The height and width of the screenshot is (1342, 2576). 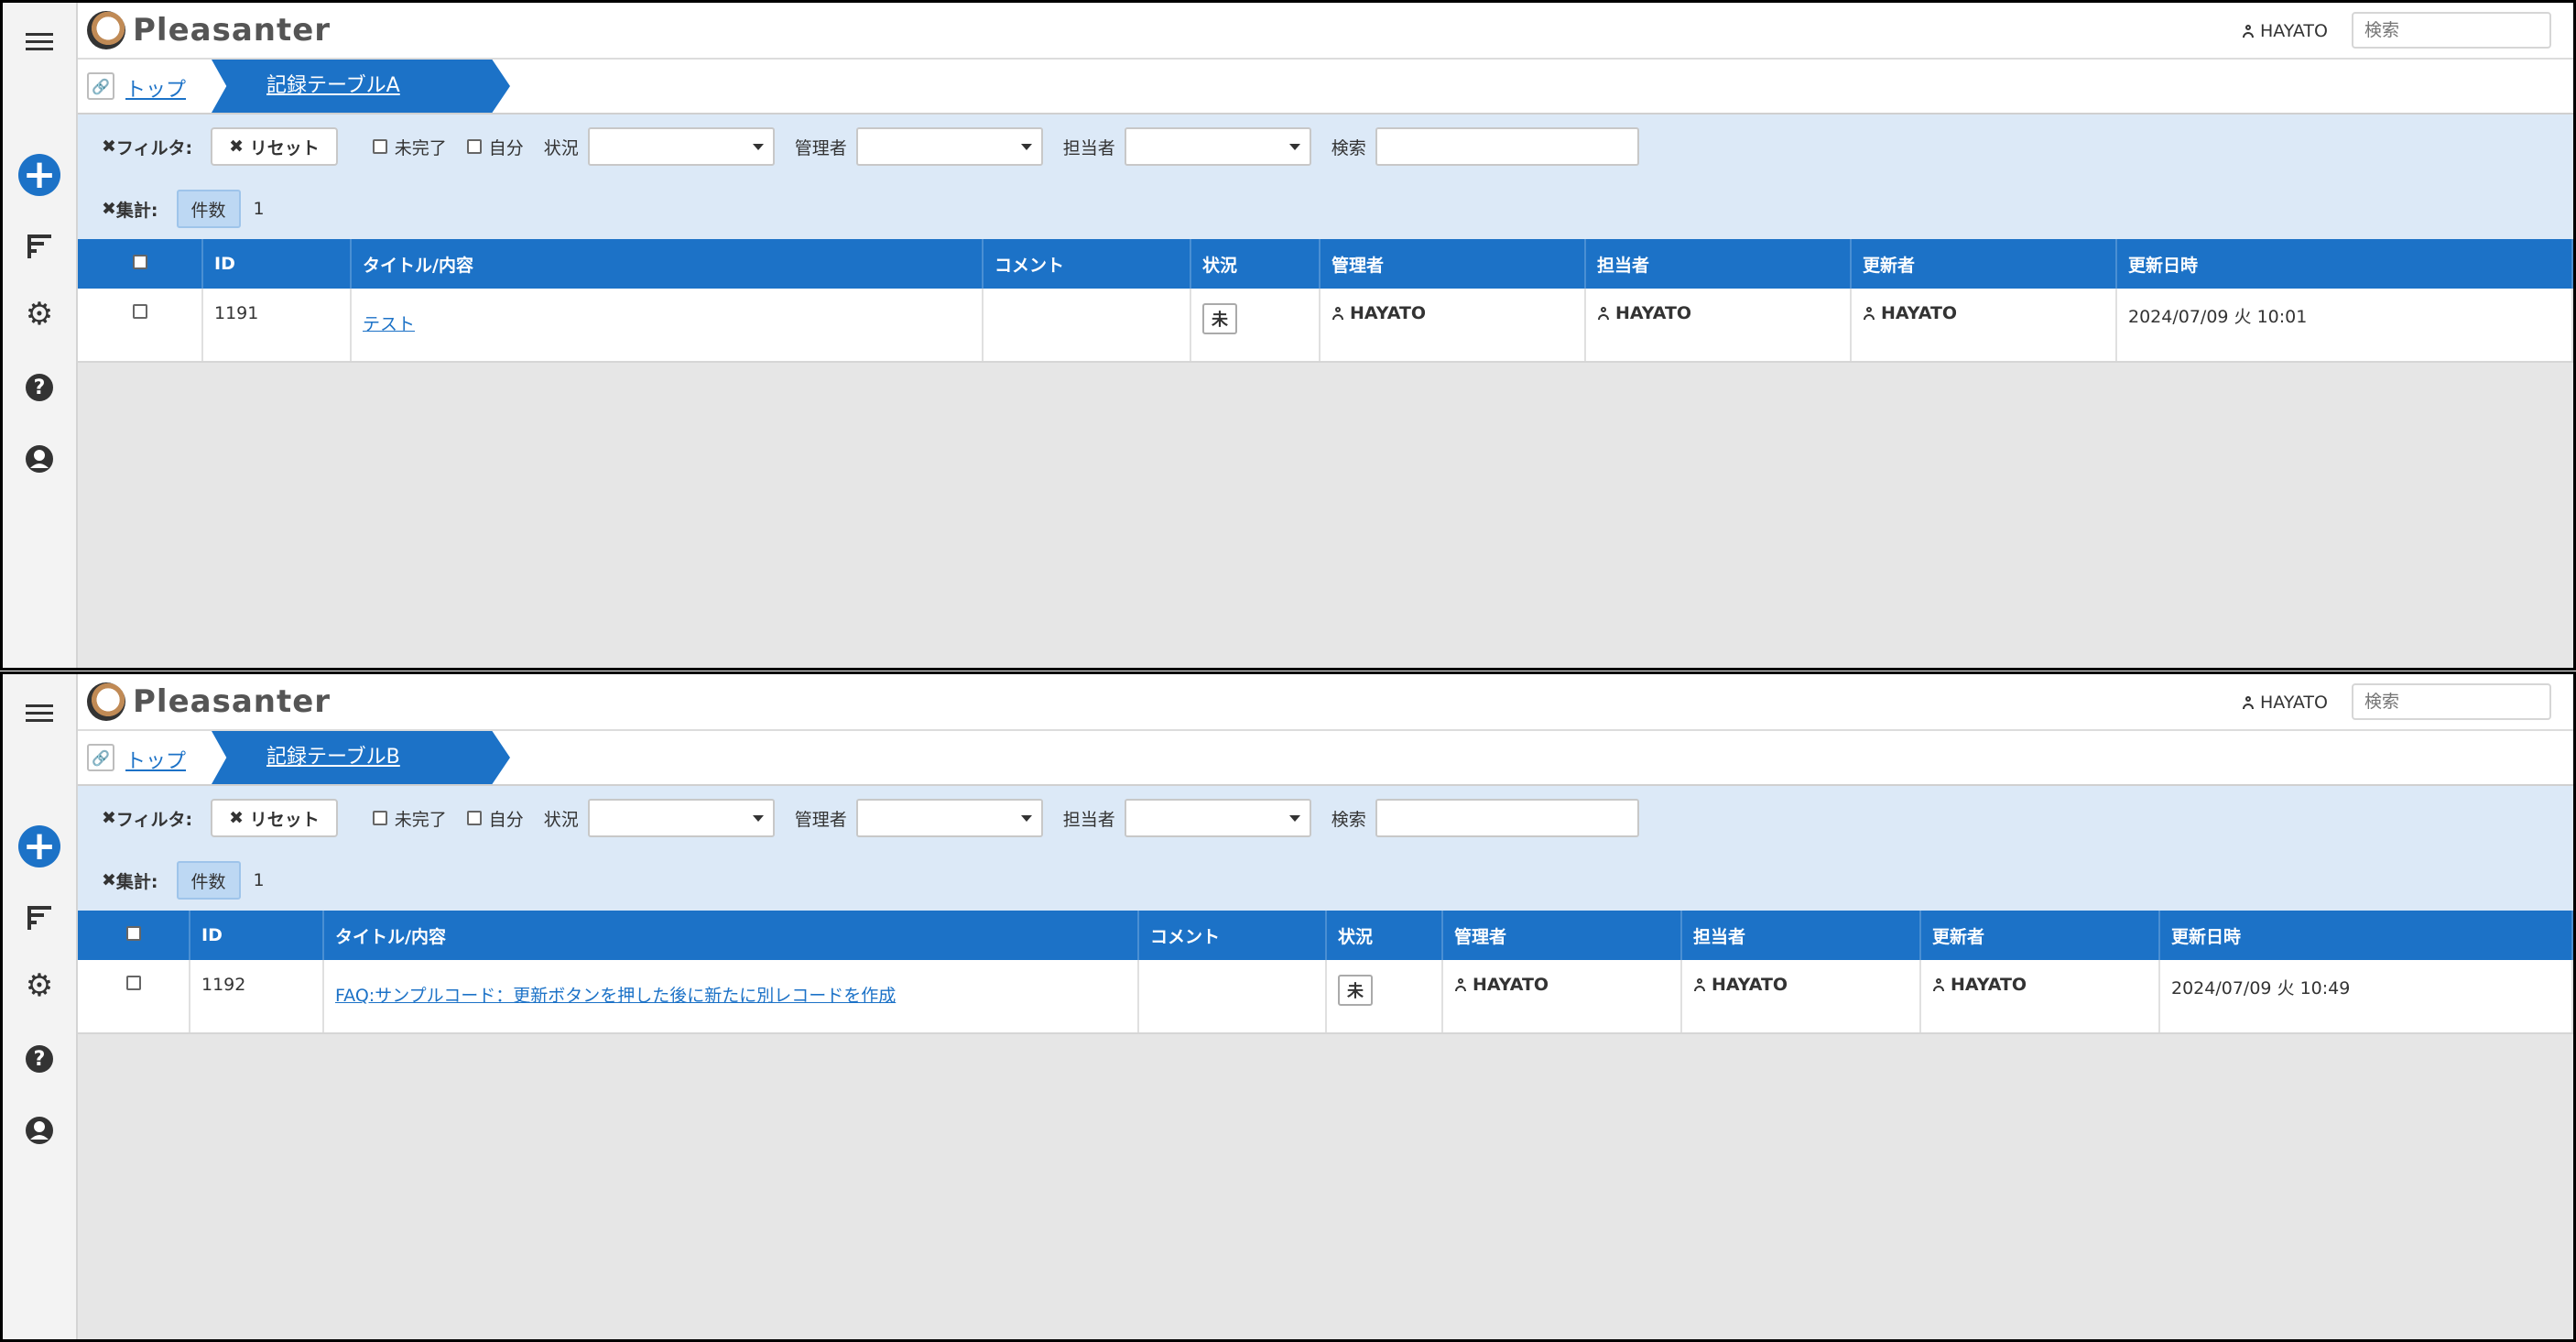 What do you see at coordinates (257, 997) in the screenshot?
I see `cell-id: 1192` at bounding box center [257, 997].